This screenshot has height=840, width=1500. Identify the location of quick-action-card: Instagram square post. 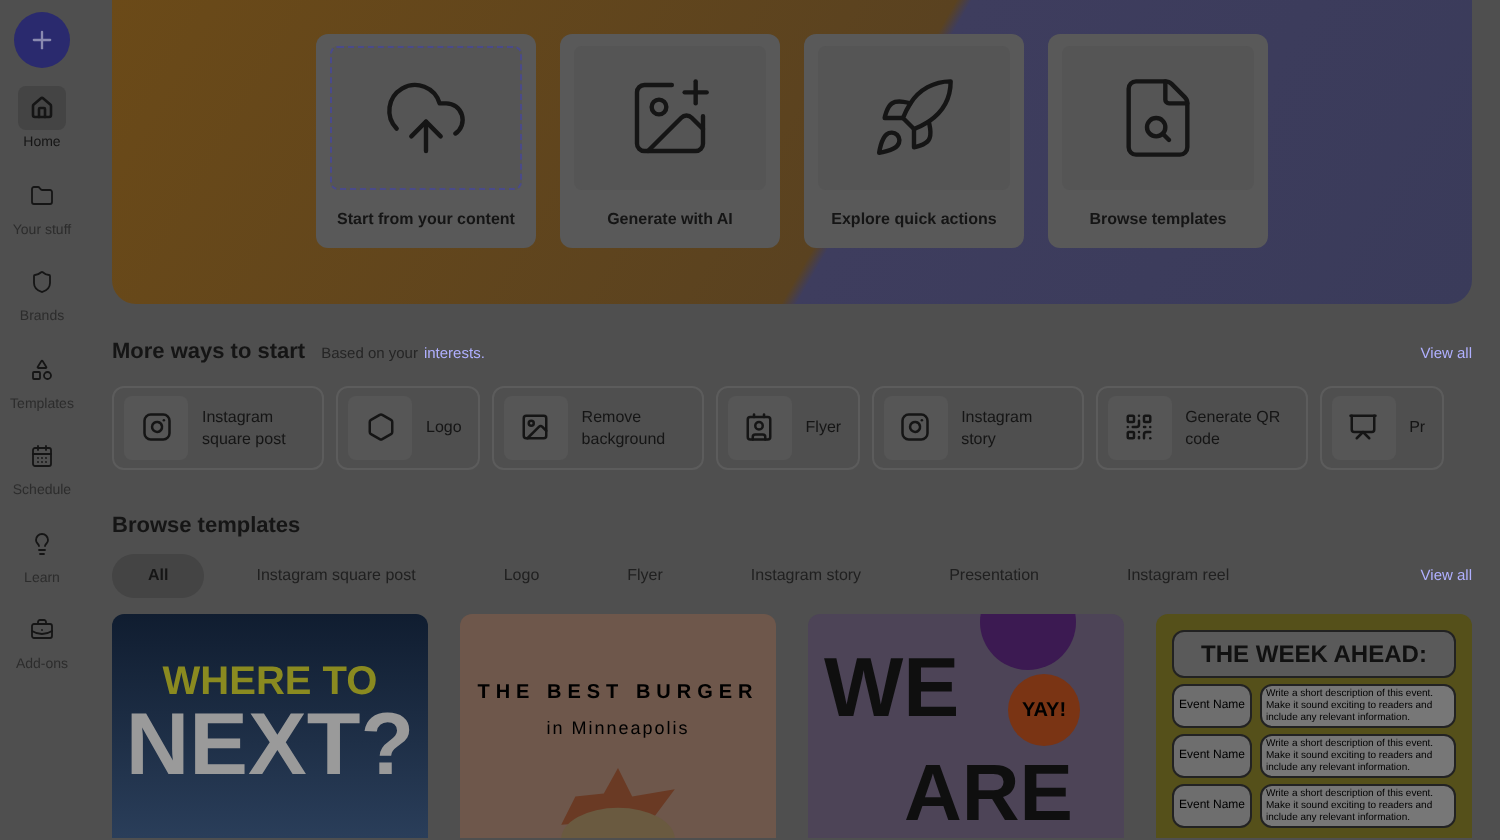
(218, 427).